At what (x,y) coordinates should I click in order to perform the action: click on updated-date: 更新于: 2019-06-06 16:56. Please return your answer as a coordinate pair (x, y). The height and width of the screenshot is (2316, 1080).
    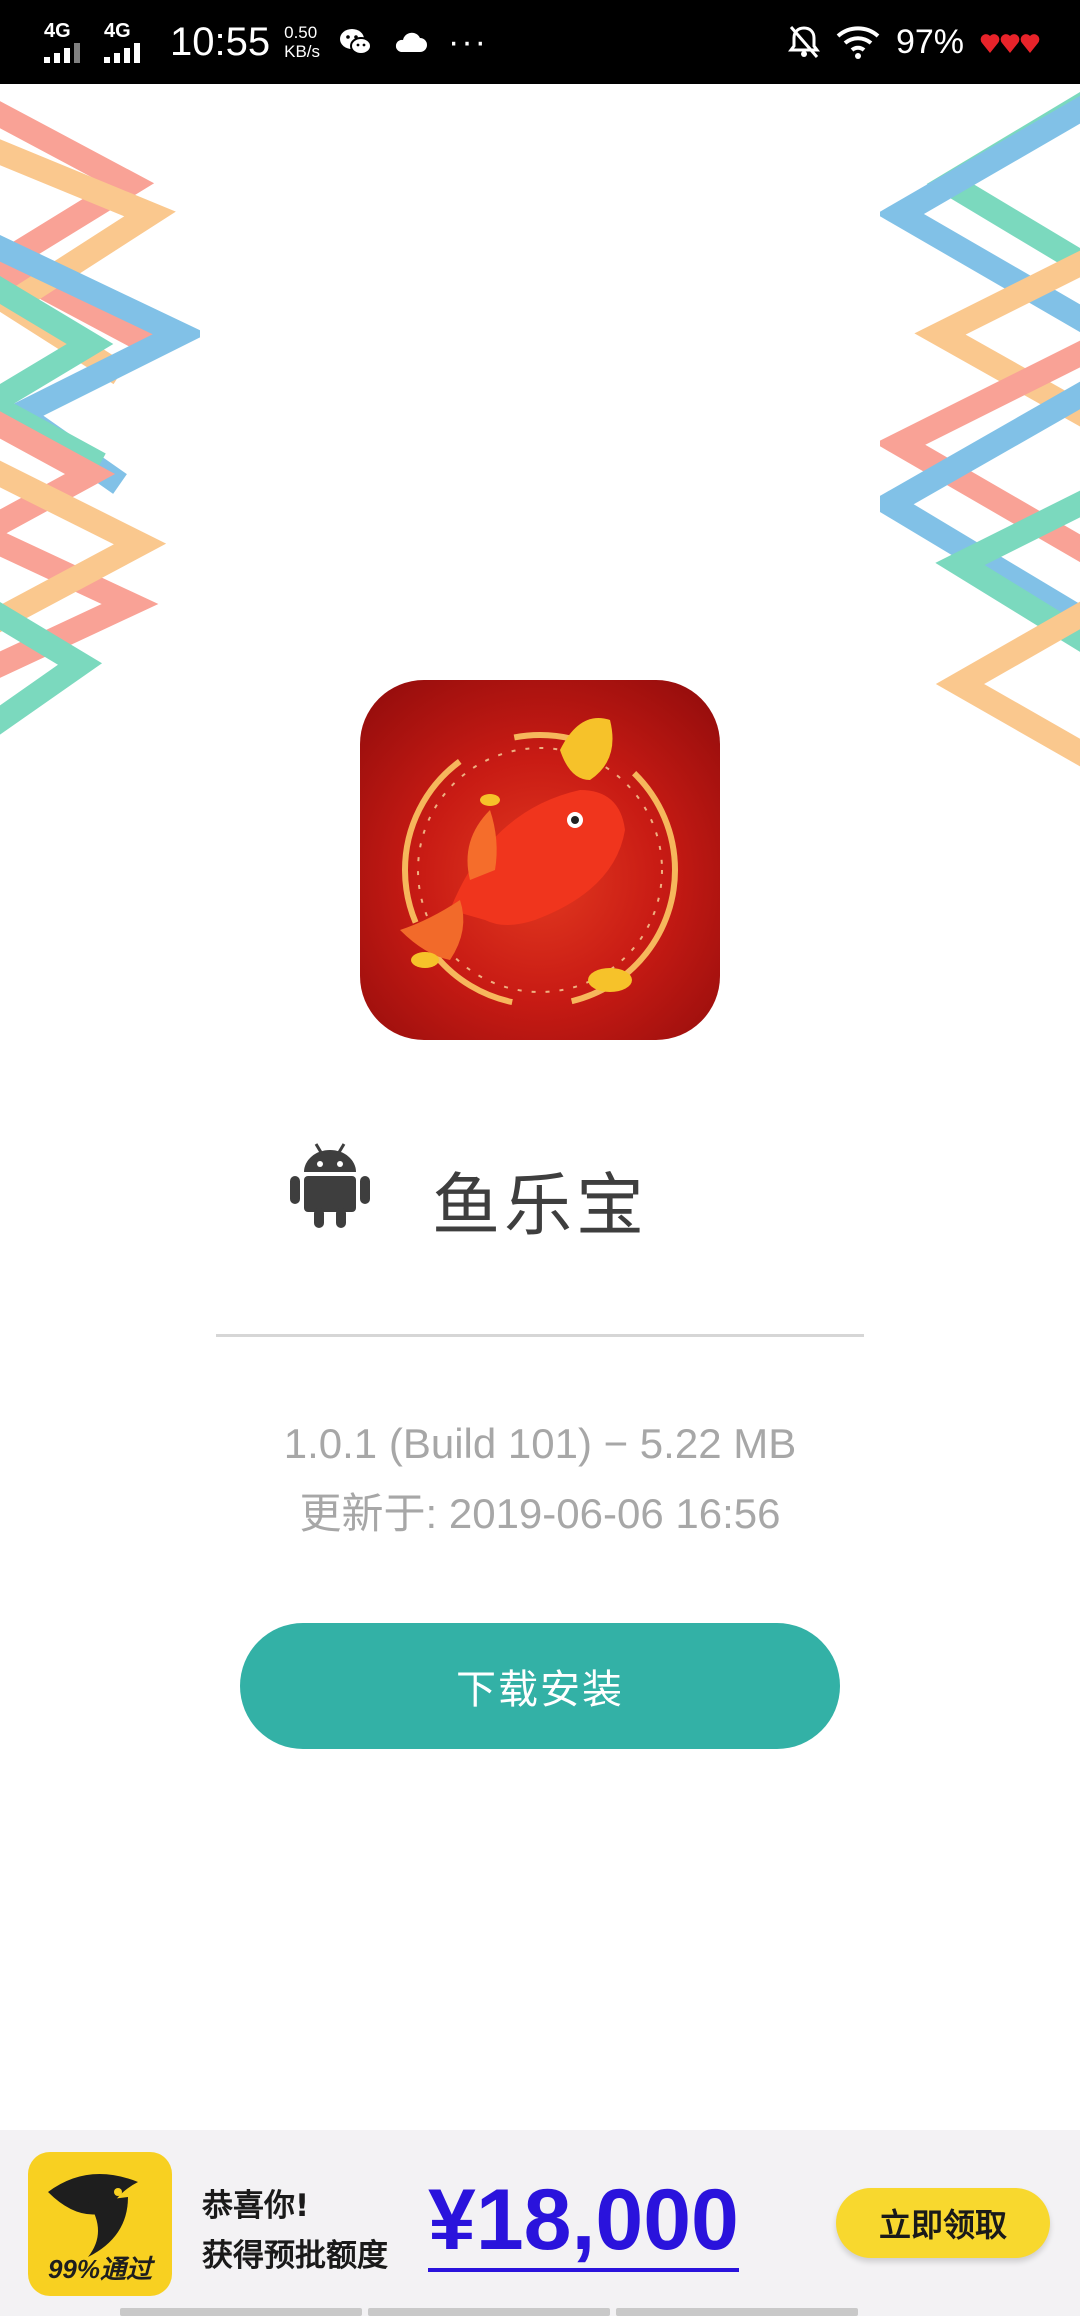
    Looking at the image, I should click on (540, 1513).